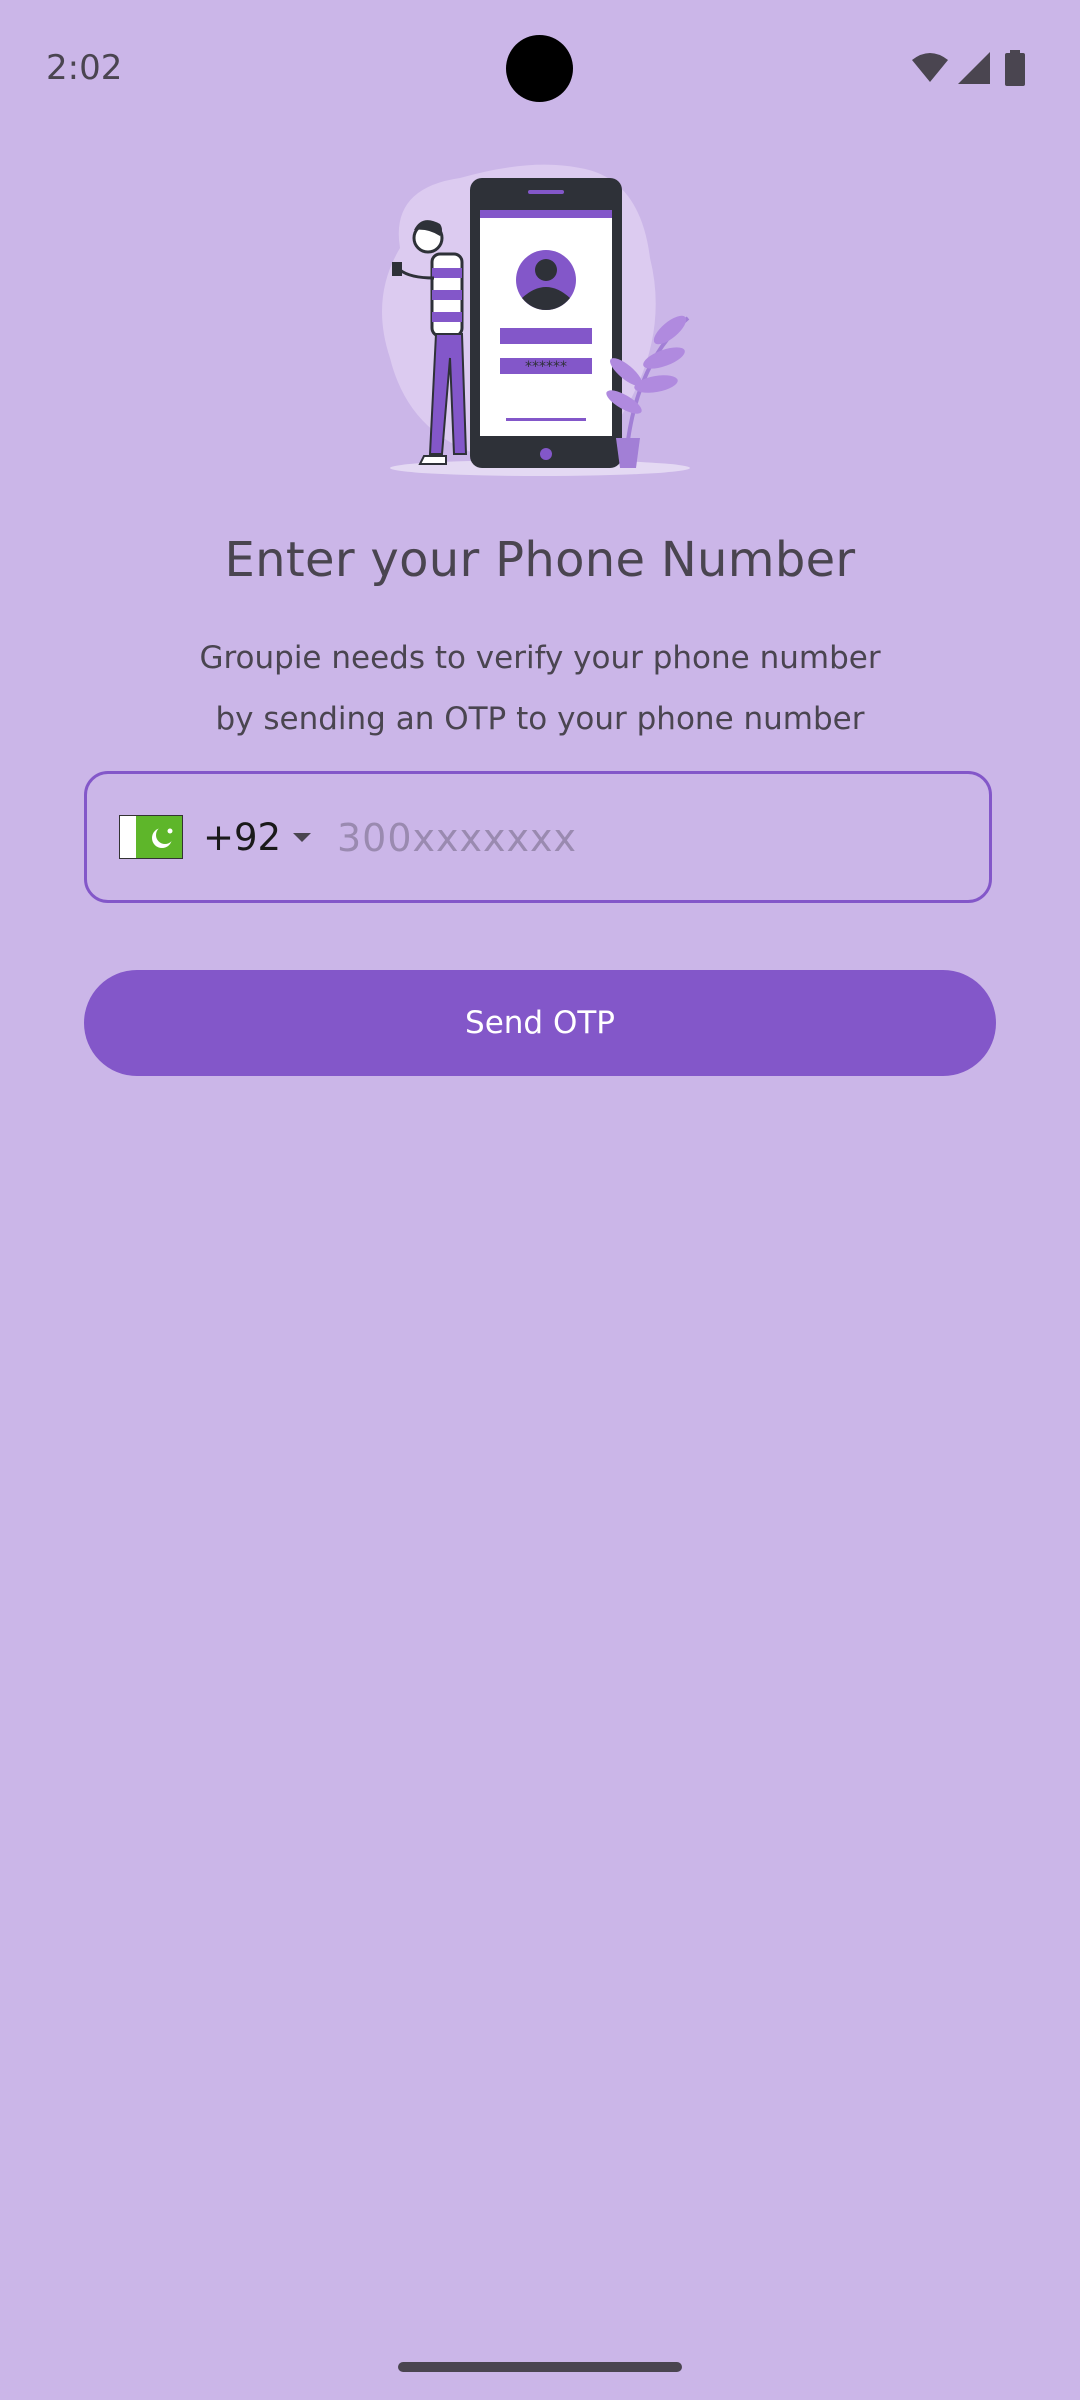 The image size is (1080, 2400). What do you see at coordinates (647, 838) in the screenshot?
I see `phone-number-input` at bounding box center [647, 838].